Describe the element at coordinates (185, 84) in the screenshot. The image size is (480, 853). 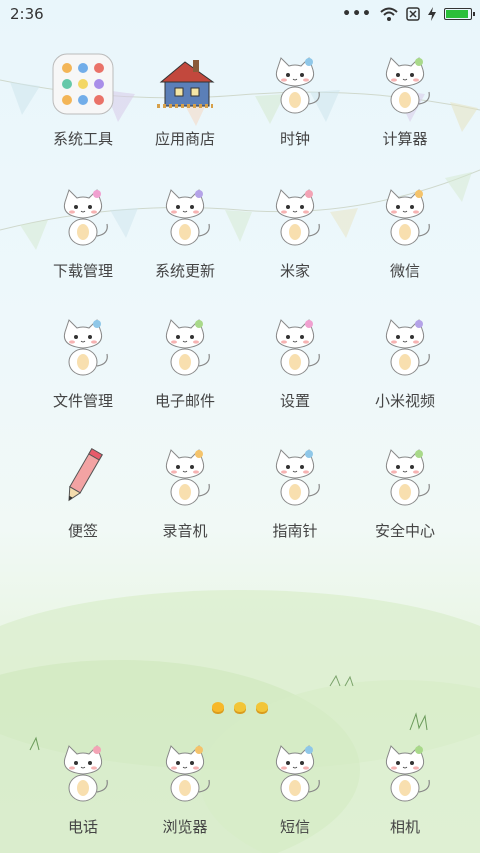
I see `store-house-icon` at that location.